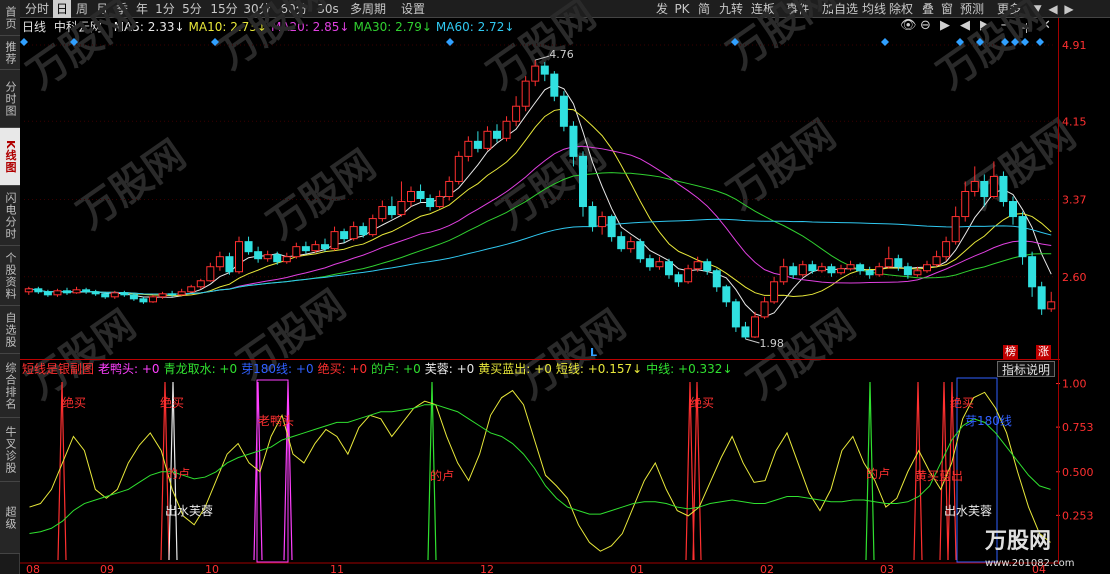  I want to click on sub-legend-item-4: 绝买: +0, so click(342, 369).